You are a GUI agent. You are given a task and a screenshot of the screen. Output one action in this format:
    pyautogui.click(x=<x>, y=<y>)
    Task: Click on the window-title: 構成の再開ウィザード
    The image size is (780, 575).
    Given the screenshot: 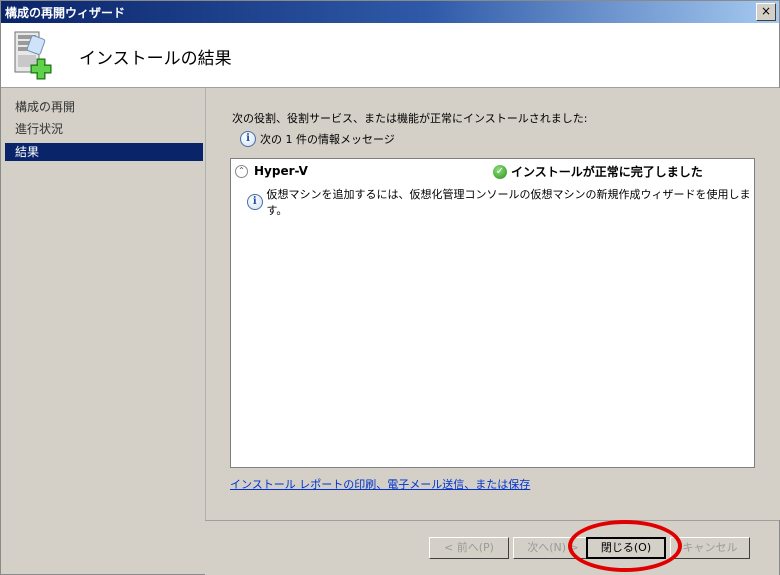 What is the action you would take?
    pyautogui.click(x=65, y=13)
    